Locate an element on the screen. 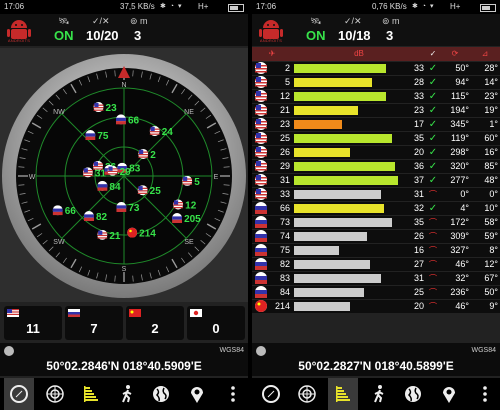 The height and width of the screenshot is (410, 500). satellite-prn: 83 is located at coordinates (135, 169).